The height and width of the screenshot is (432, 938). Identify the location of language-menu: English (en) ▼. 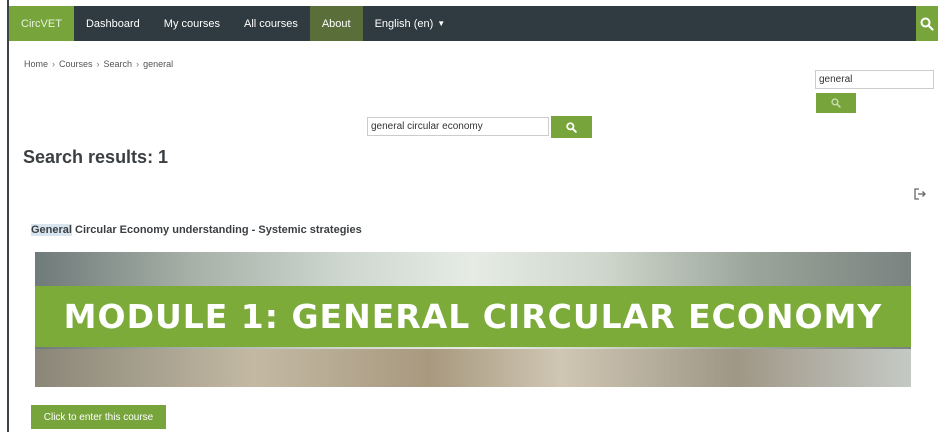
(410, 23).